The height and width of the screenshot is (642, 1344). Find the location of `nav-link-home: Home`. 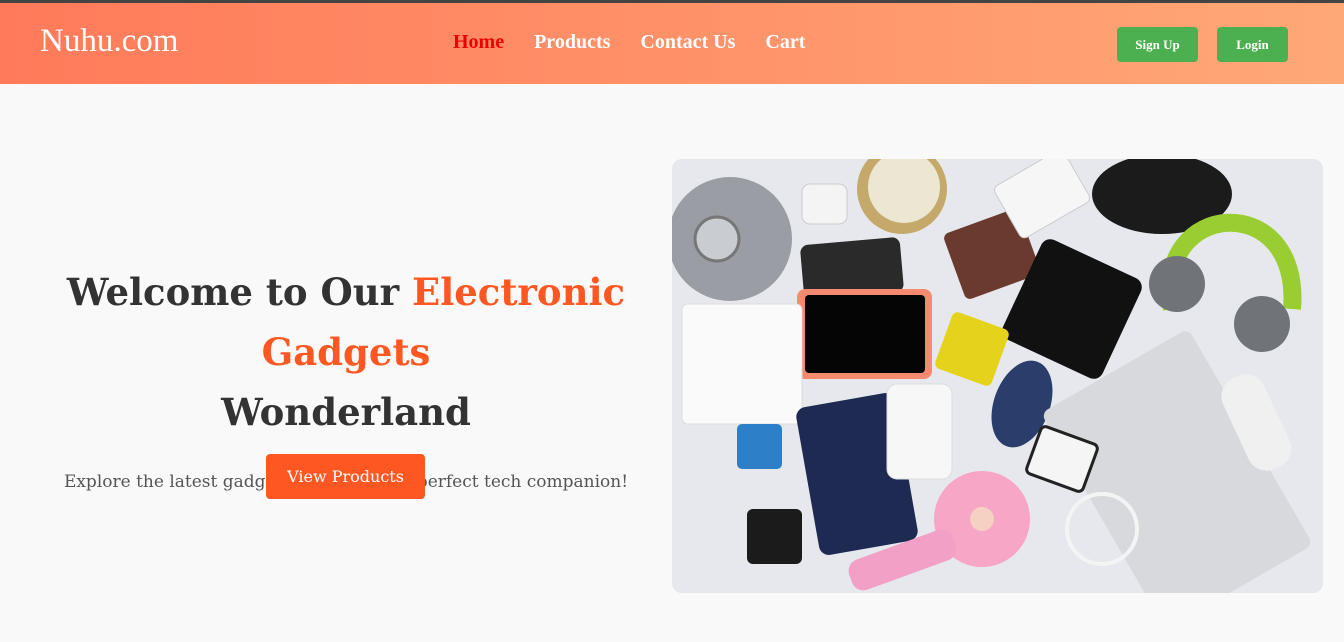

nav-link-home: Home is located at coordinates (478, 42).